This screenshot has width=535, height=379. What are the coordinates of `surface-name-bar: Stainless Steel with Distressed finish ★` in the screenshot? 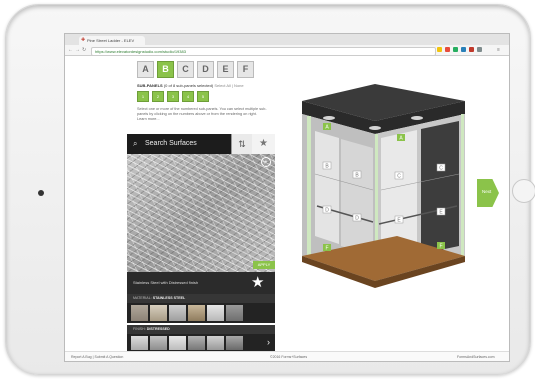 It's located at (201, 283).